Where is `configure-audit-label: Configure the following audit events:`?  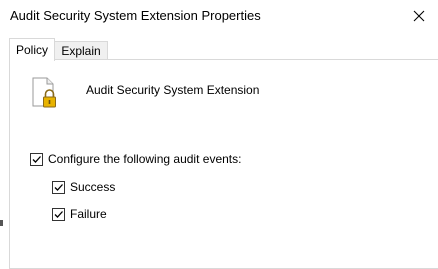
configure-audit-label: Configure the following audit events: is located at coordinates (145, 159).